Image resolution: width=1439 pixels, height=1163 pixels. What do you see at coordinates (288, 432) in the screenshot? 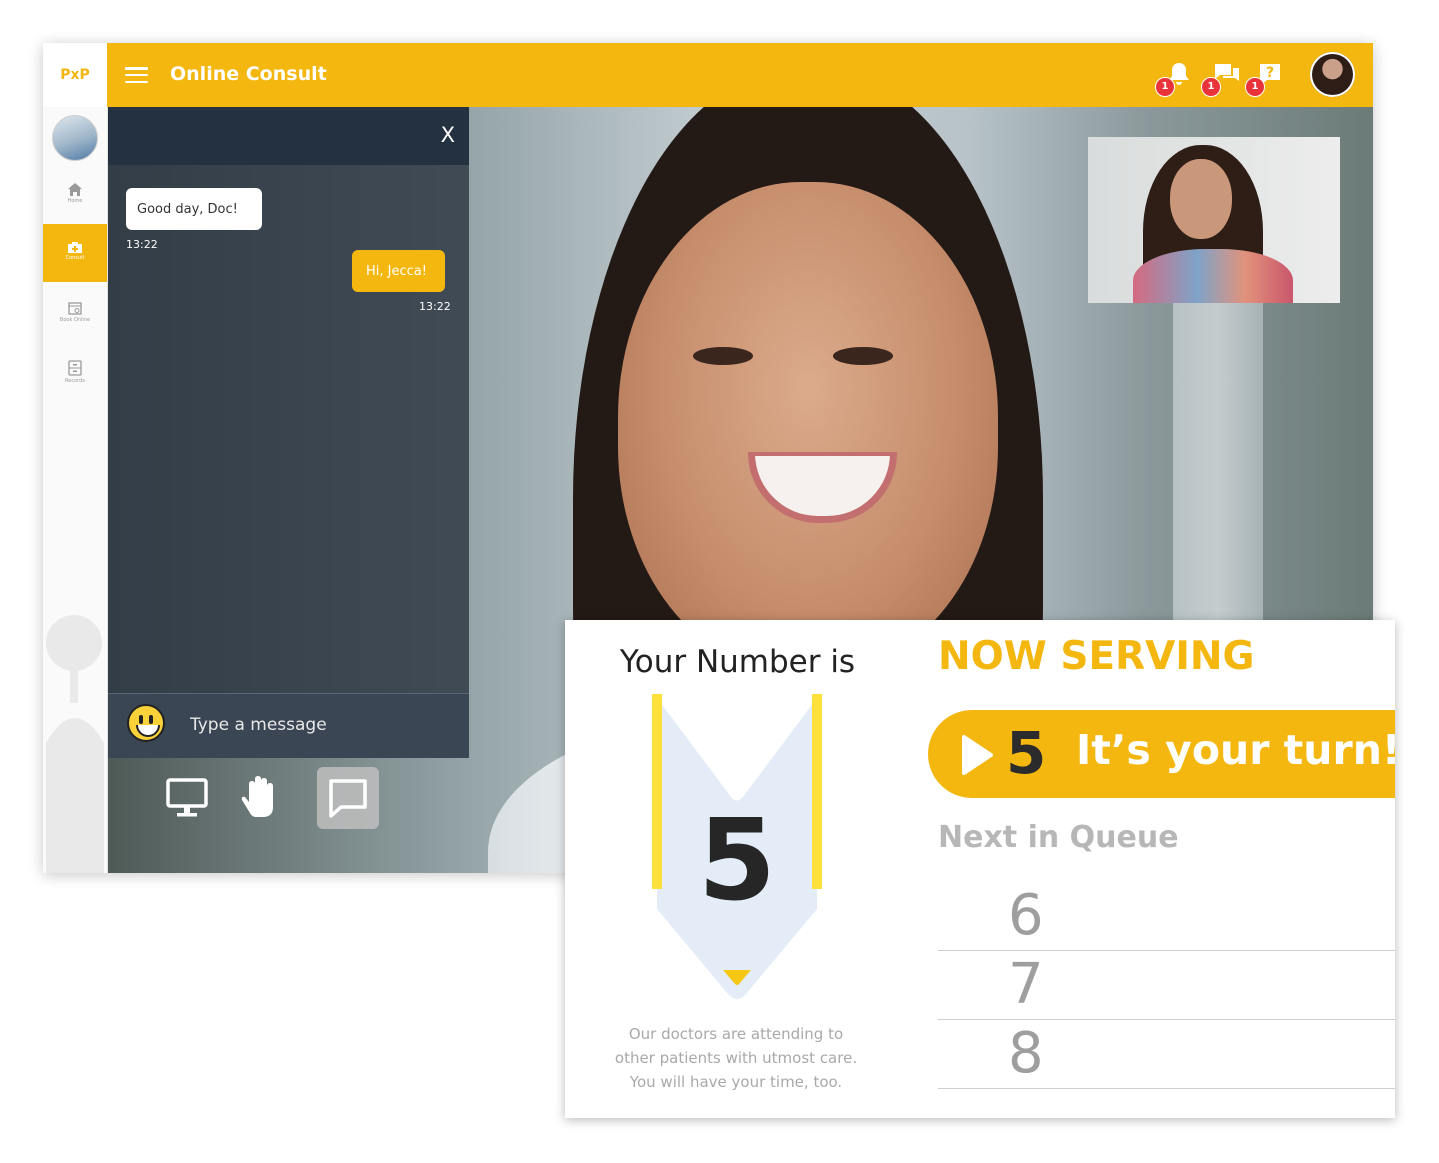
I see `chat-panel: X Good day, Doc! 13:22 Hi, Jecca! 13:22` at bounding box center [288, 432].